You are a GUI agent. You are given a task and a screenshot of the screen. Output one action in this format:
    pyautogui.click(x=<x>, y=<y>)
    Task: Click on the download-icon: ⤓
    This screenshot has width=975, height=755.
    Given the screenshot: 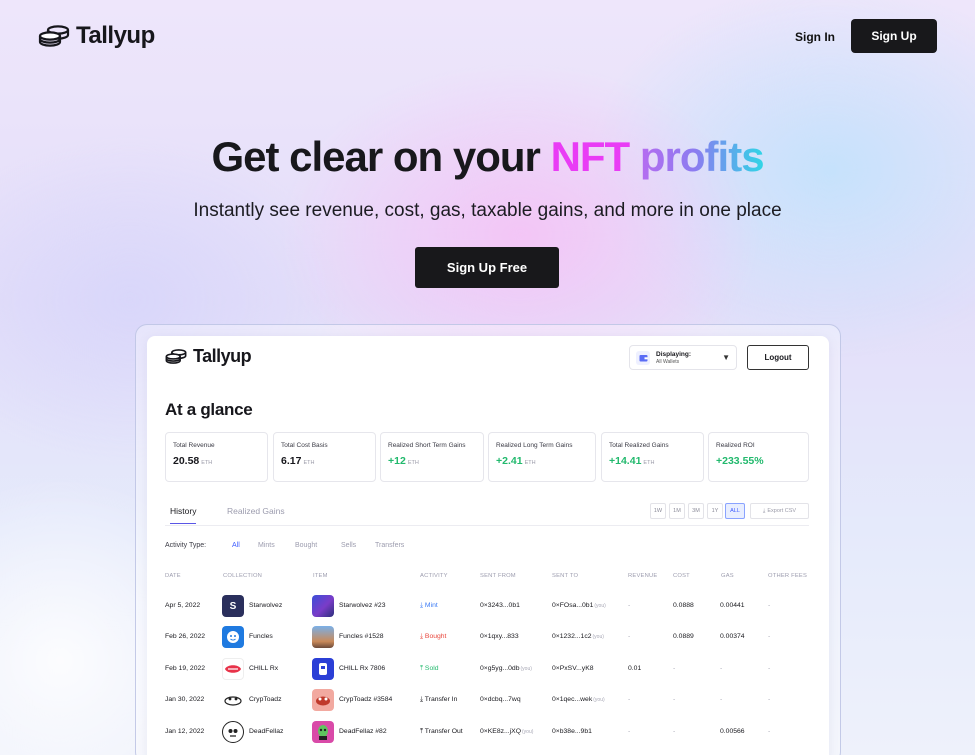 What is the action you would take?
    pyautogui.click(x=764, y=510)
    